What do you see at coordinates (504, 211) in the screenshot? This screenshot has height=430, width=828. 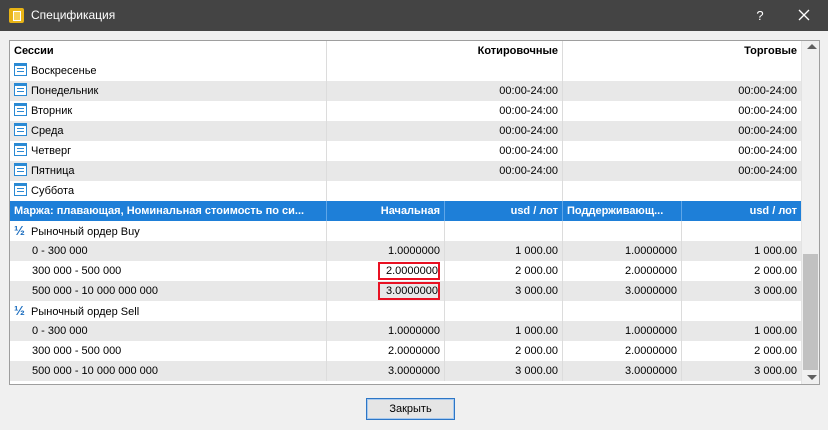 I see `initial-usd-header: usd / лот` at bounding box center [504, 211].